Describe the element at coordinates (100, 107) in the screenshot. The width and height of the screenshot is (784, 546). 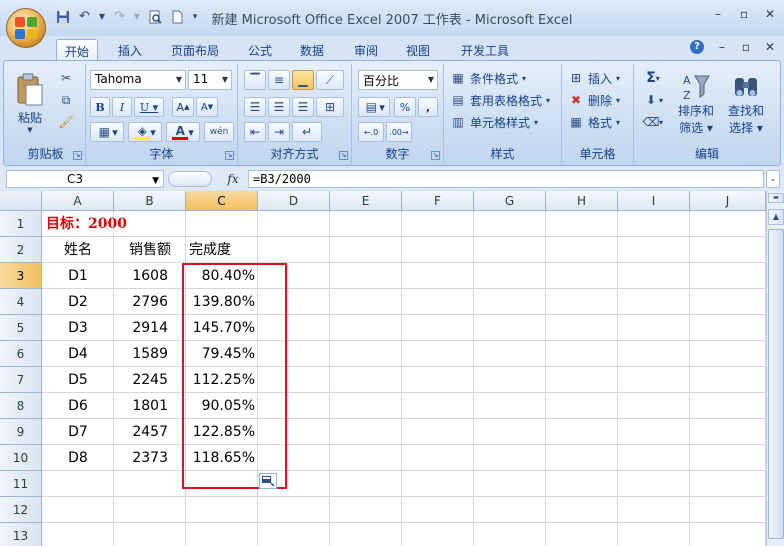
I see `bold-button: B` at that location.